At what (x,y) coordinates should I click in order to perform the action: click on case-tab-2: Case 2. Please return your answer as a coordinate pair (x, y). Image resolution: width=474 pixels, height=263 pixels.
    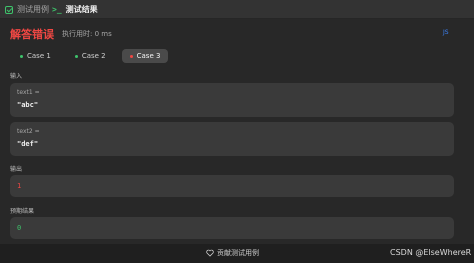
    Looking at the image, I should click on (90, 56).